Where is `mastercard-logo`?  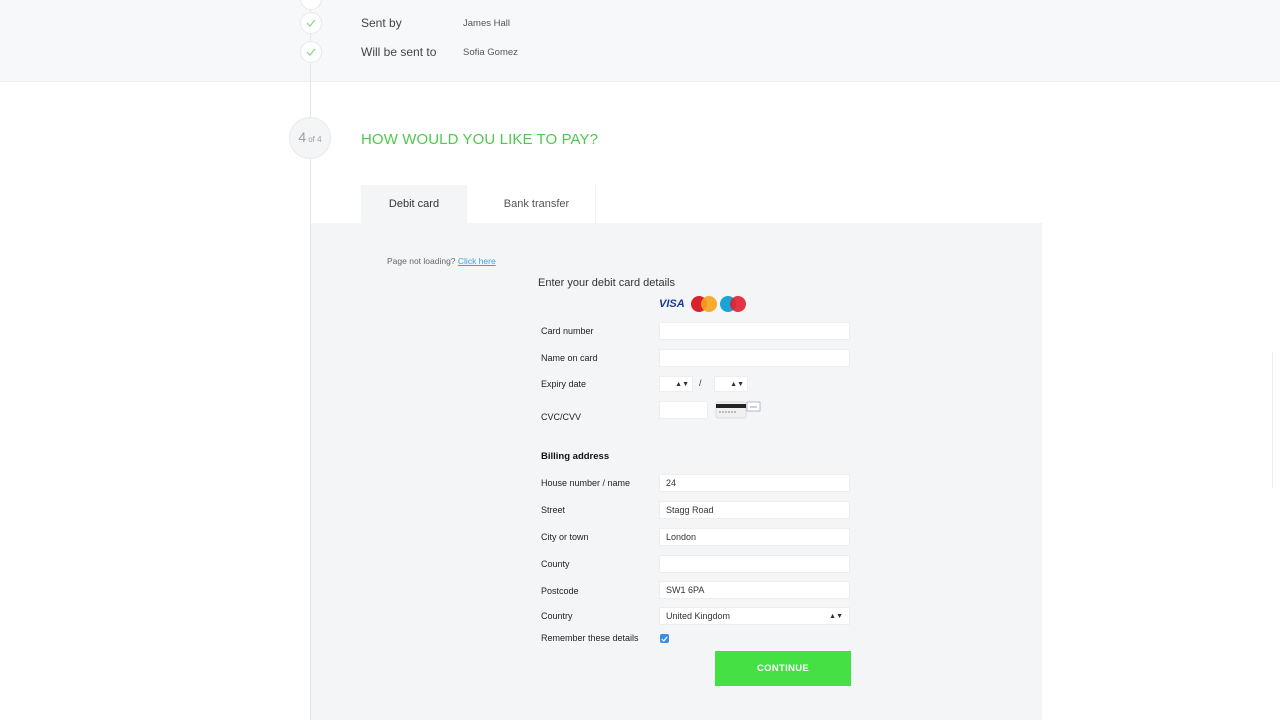
mastercard-logo is located at coordinates (703, 304).